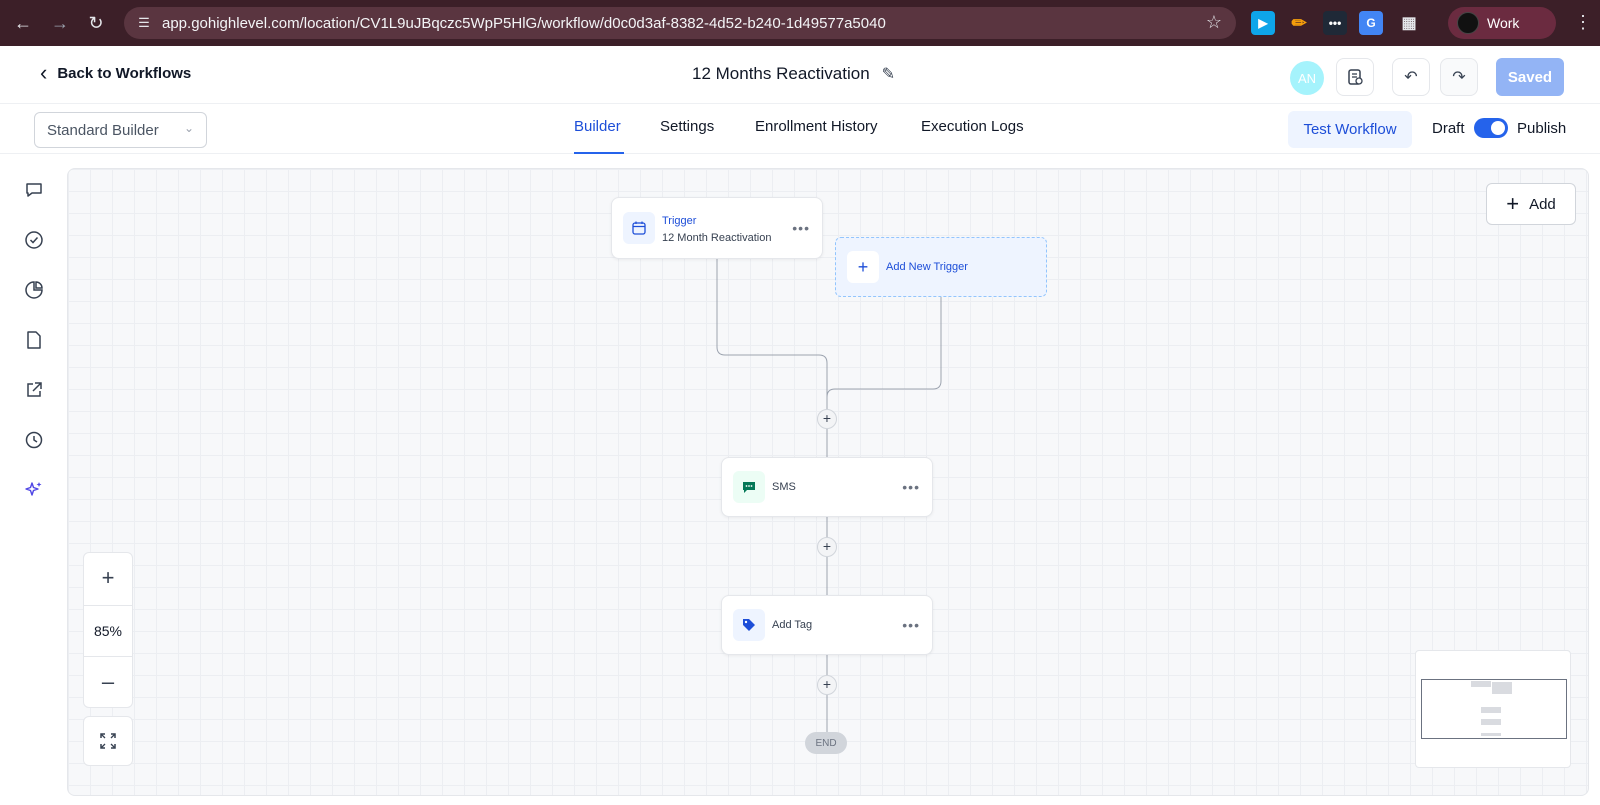 The image size is (1600, 805). Describe the element at coordinates (96, 23) in the screenshot. I see `reload-icon: ↻` at that location.